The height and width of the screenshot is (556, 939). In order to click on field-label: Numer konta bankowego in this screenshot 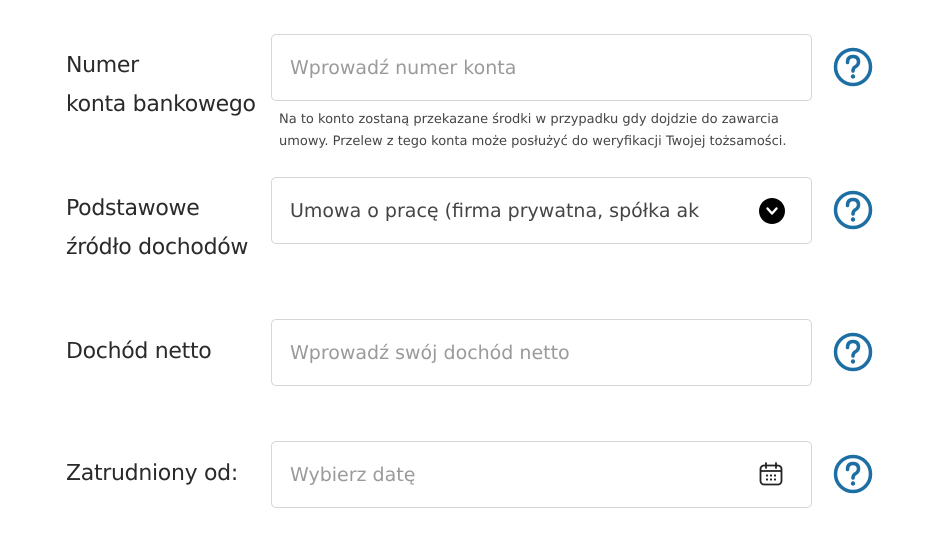, I will do `click(161, 85)`.